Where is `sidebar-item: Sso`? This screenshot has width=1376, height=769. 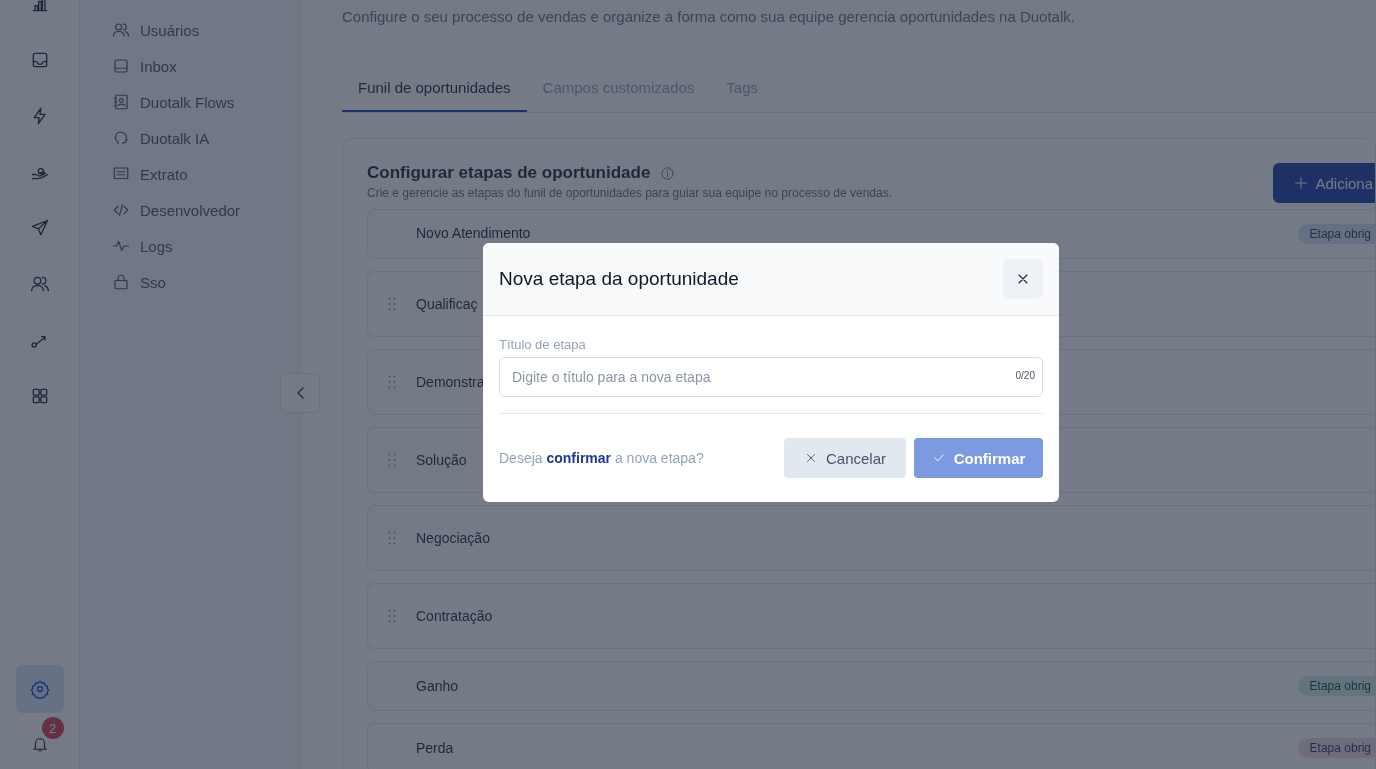
sidebar-item: Sso is located at coordinates (206, 282).